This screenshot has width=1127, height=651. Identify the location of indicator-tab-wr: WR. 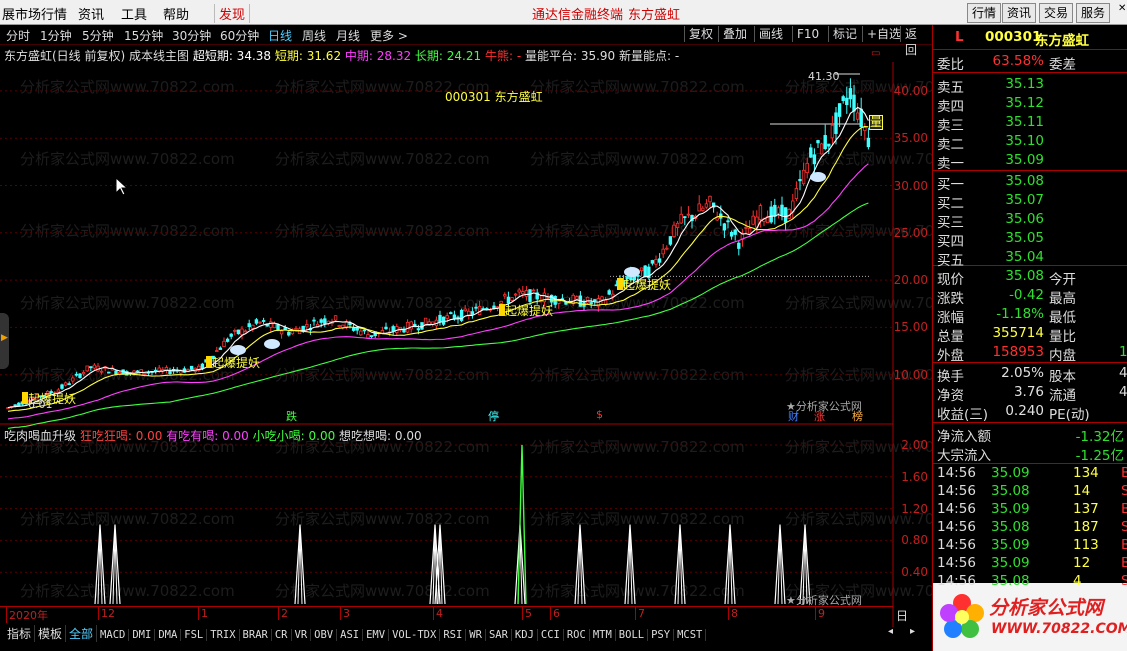
(476, 635).